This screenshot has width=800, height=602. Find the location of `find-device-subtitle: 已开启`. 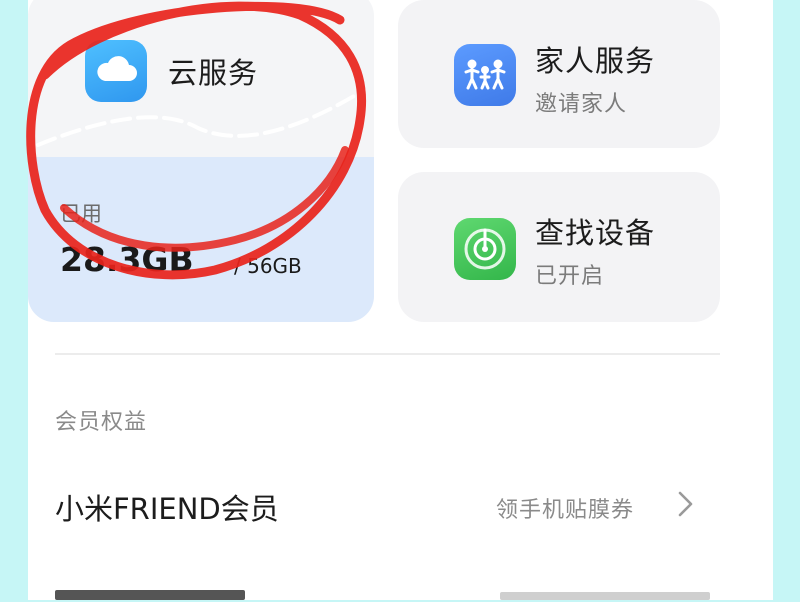

find-device-subtitle: 已开启 is located at coordinates (570, 276).